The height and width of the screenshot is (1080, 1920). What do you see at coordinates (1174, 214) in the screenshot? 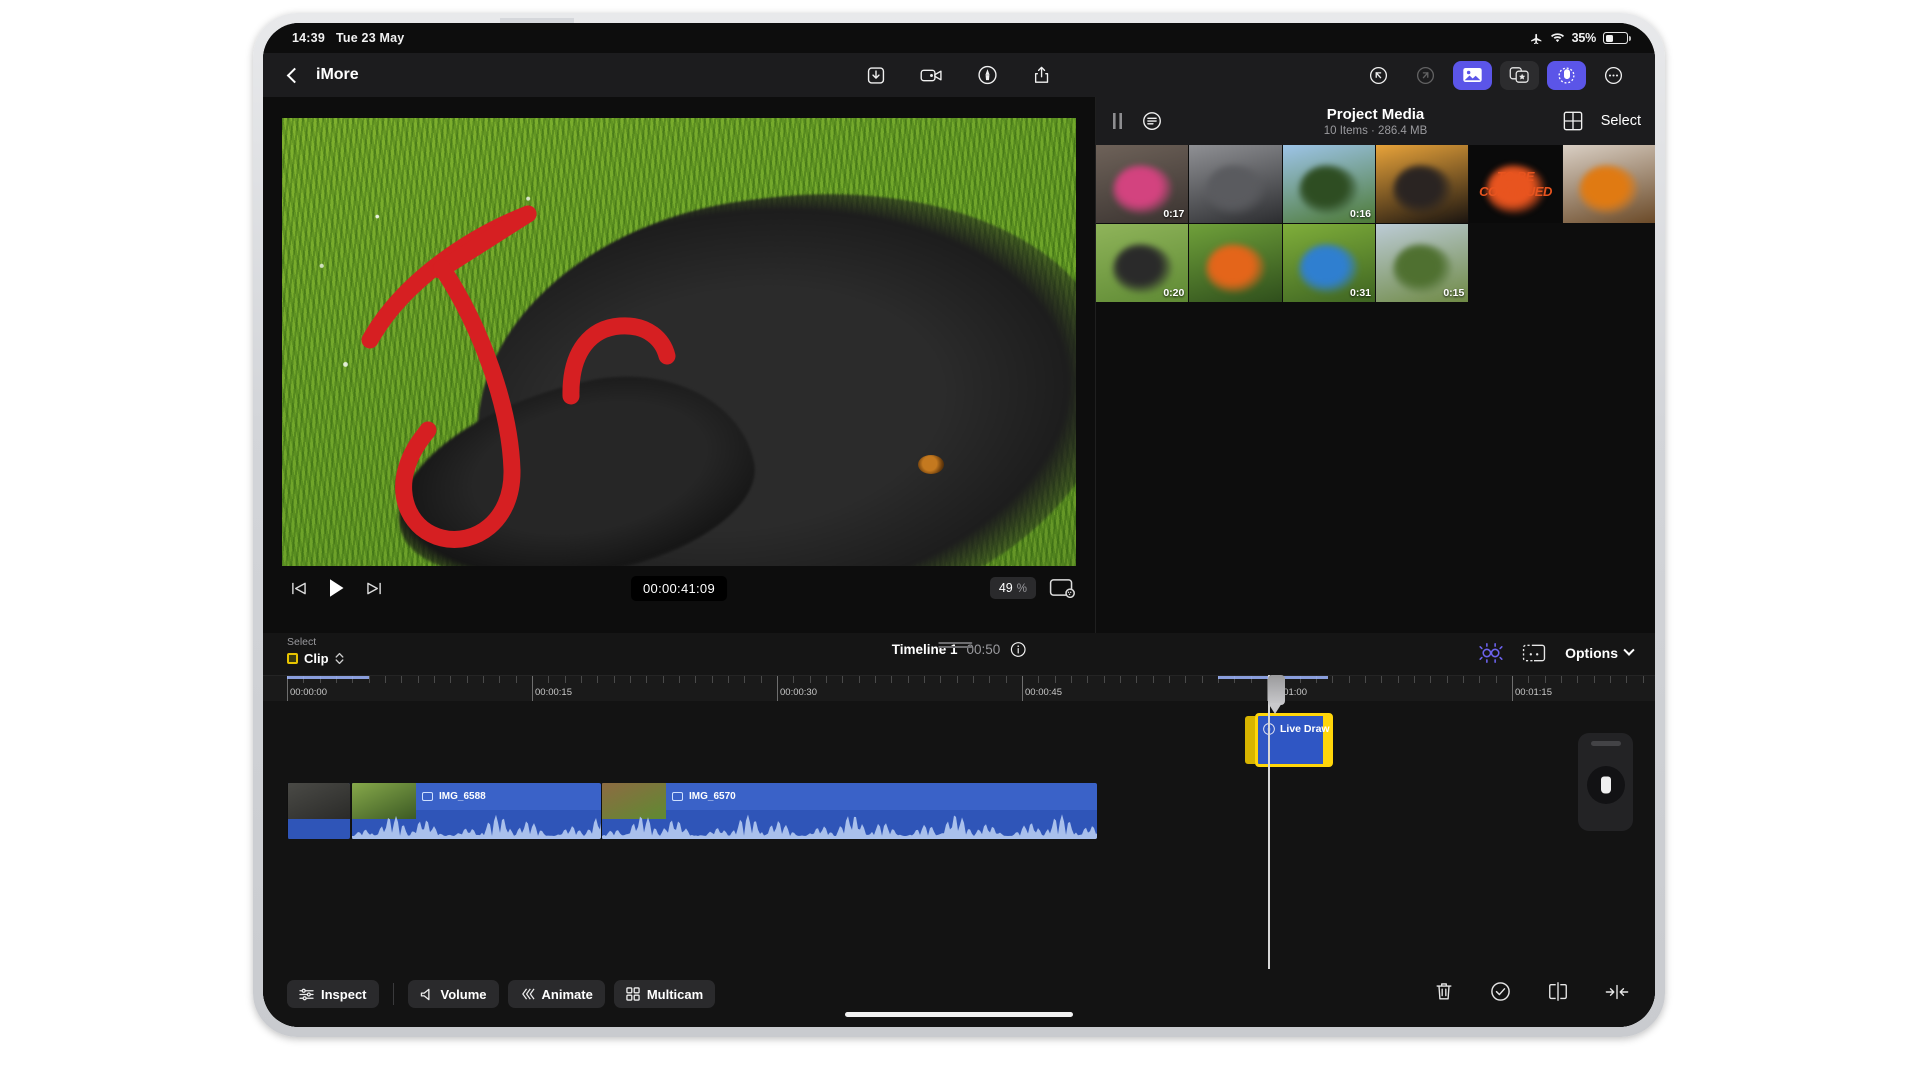
I see `thumbnail-duration: 0:17` at bounding box center [1174, 214].